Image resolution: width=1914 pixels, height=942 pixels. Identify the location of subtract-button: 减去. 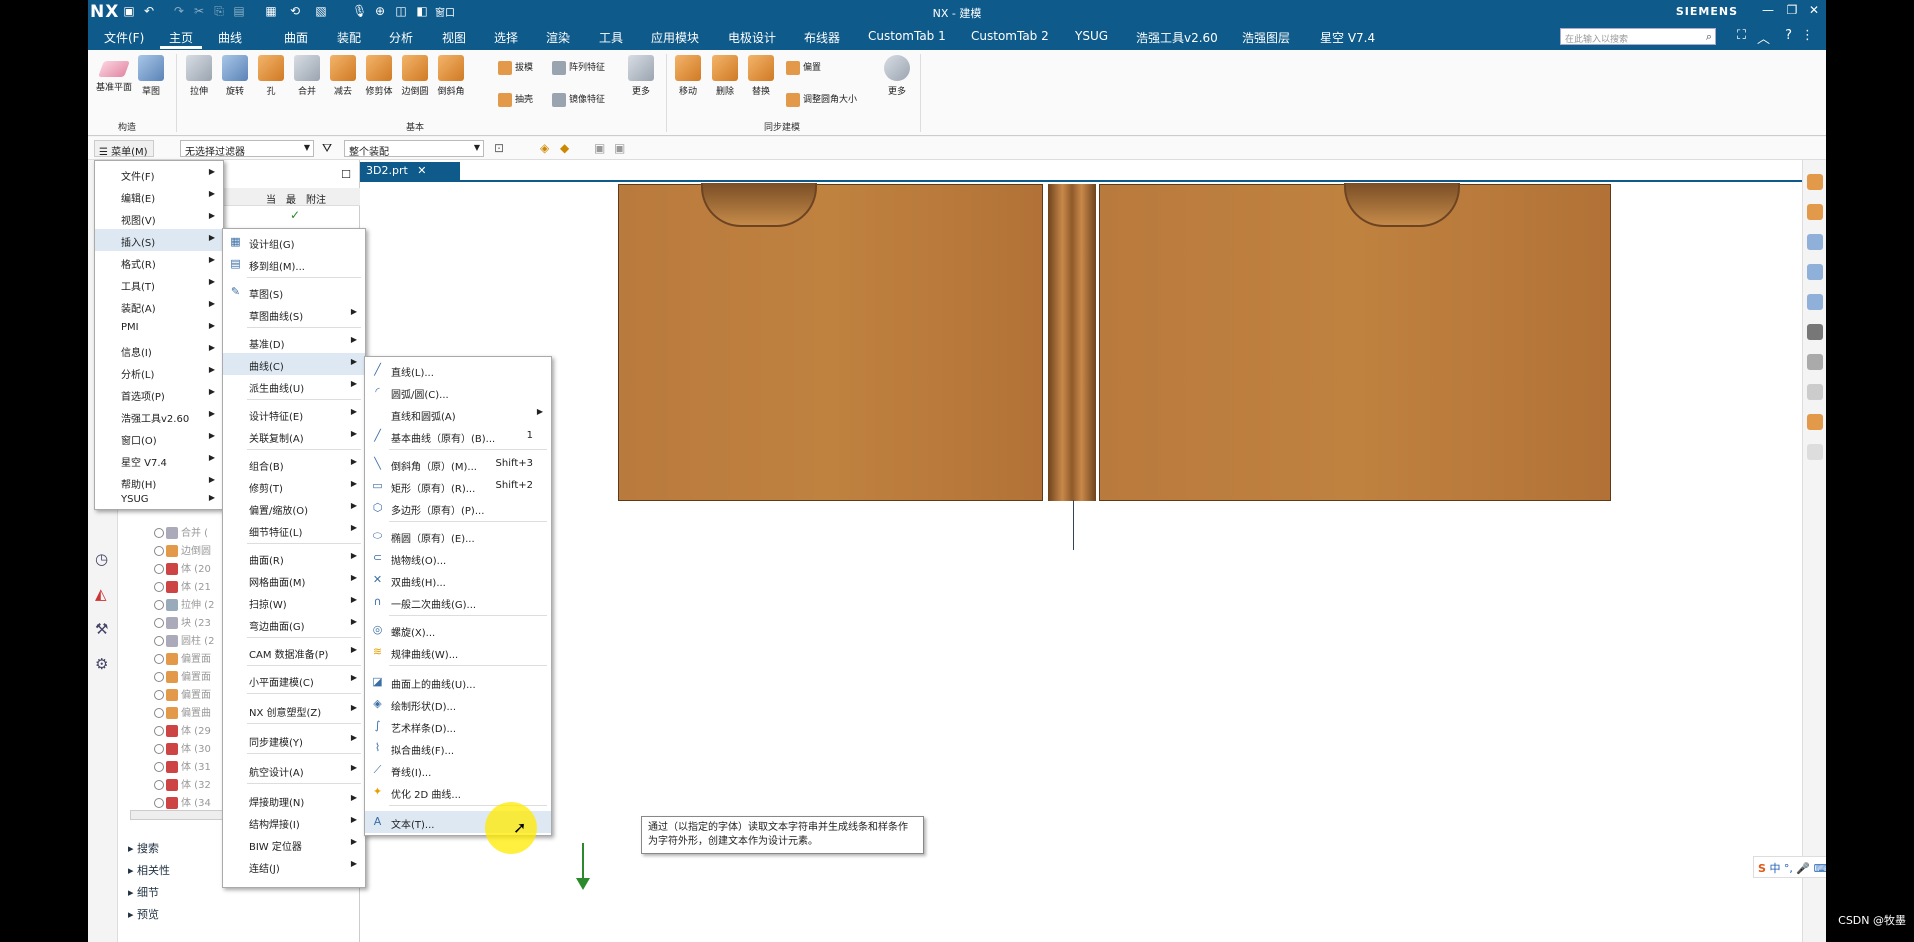
(343, 76).